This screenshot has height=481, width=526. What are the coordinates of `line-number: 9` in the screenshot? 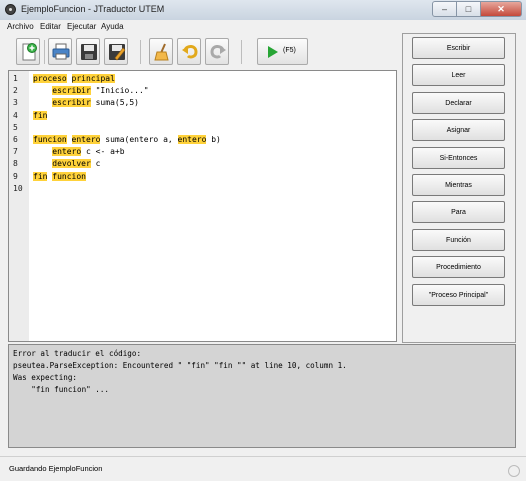 It's located at (15, 176).